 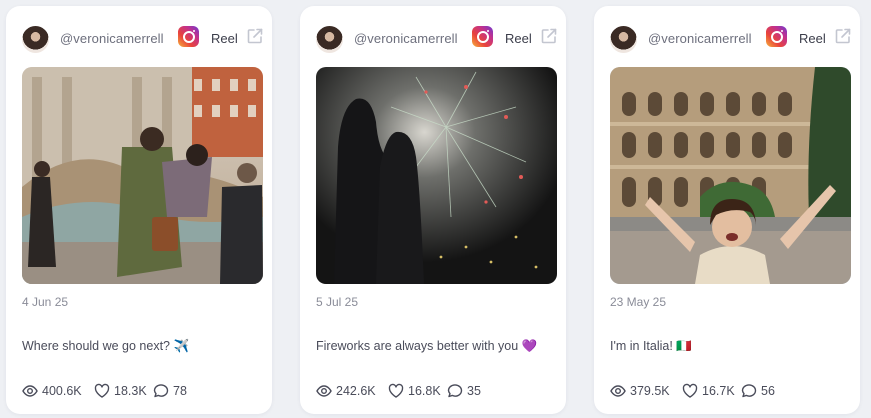 What do you see at coordinates (651, 346) in the screenshot?
I see `post-caption: I'm in Italia! 🇮🇹` at bounding box center [651, 346].